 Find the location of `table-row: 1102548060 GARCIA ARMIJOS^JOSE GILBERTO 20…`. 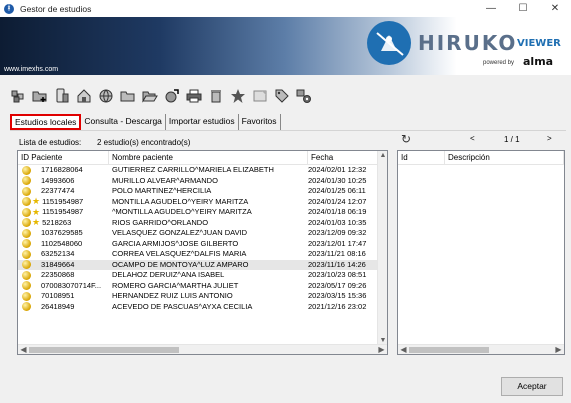

table-row: 1102548060 GARCIA ARMIJOS^JOSE GILBERTO 20… is located at coordinates (202, 244).